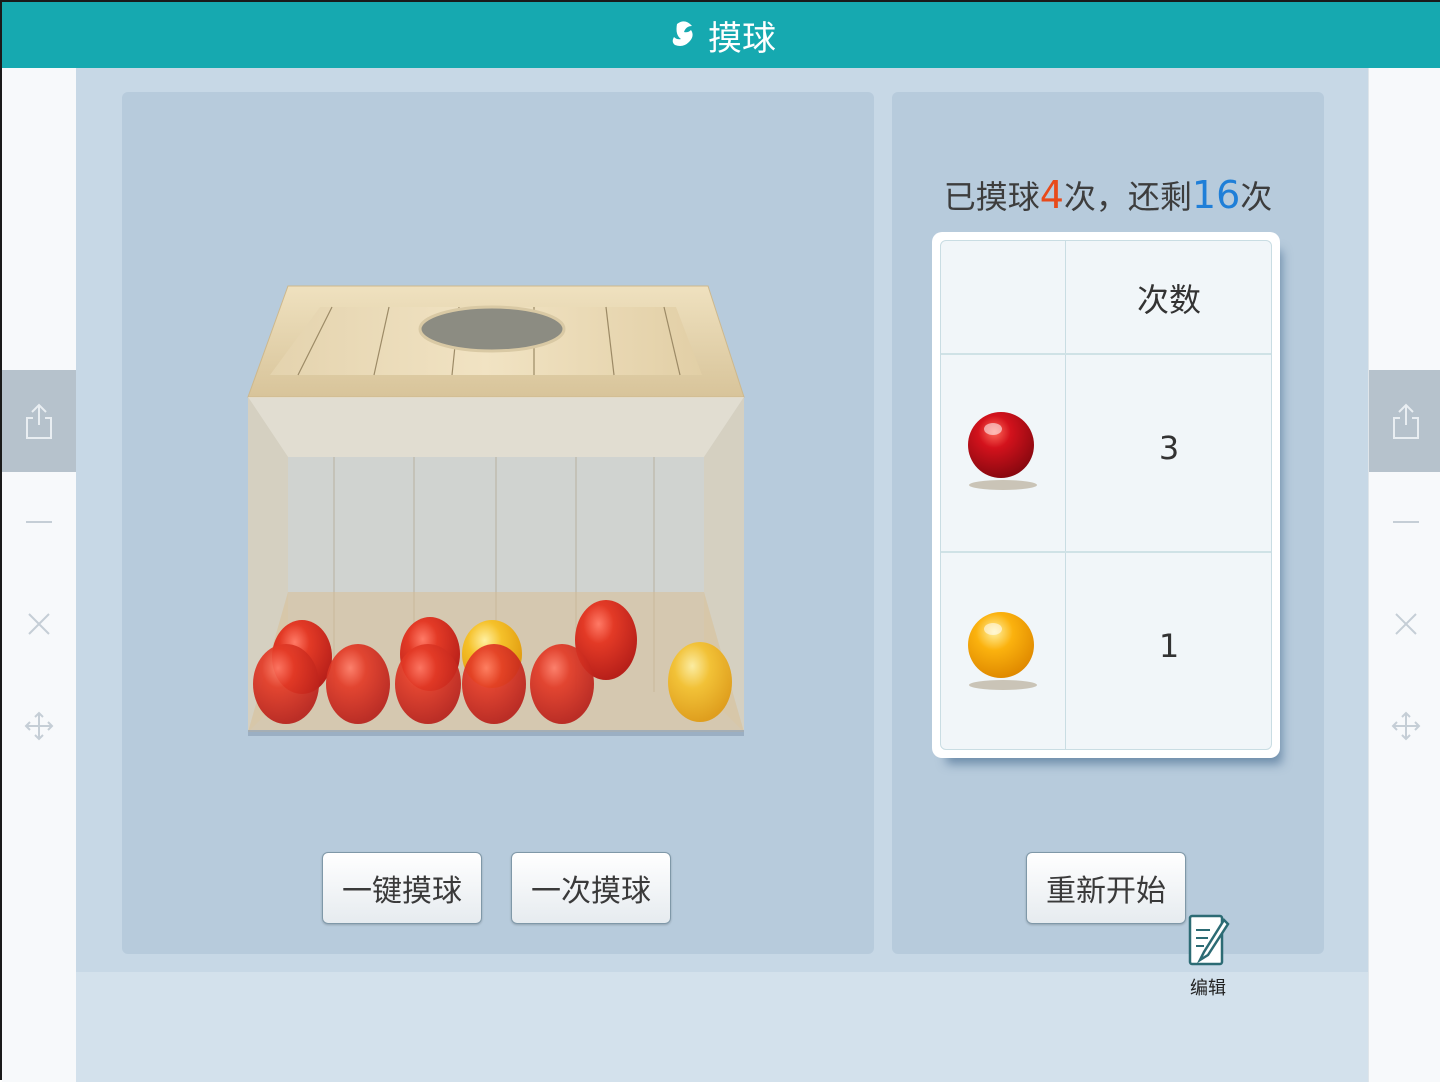 The image size is (1440, 1082). Describe the element at coordinates (1168, 300) in the screenshot. I see `count-column-header: 次数` at that location.